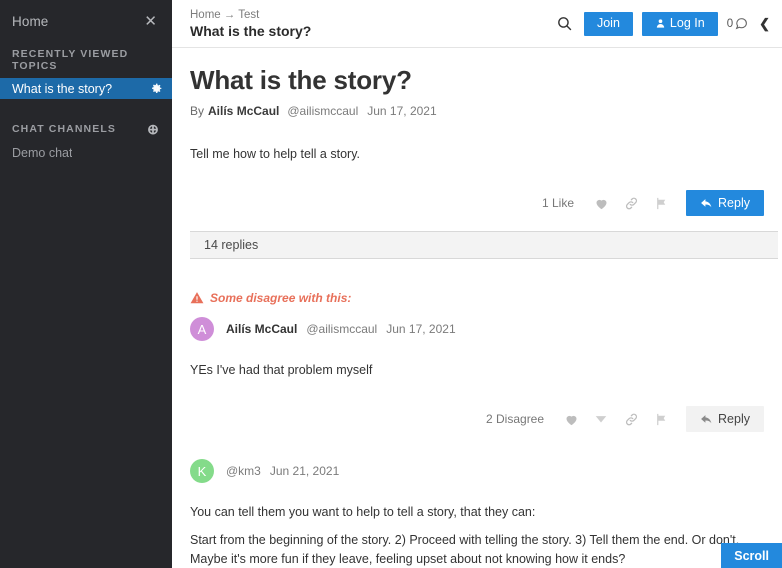 This screenshot has height=568, width=782. Describe the element at coordinates (372, 15) in the screenshot. I see `breadcrumb: Home → Test` at that location.